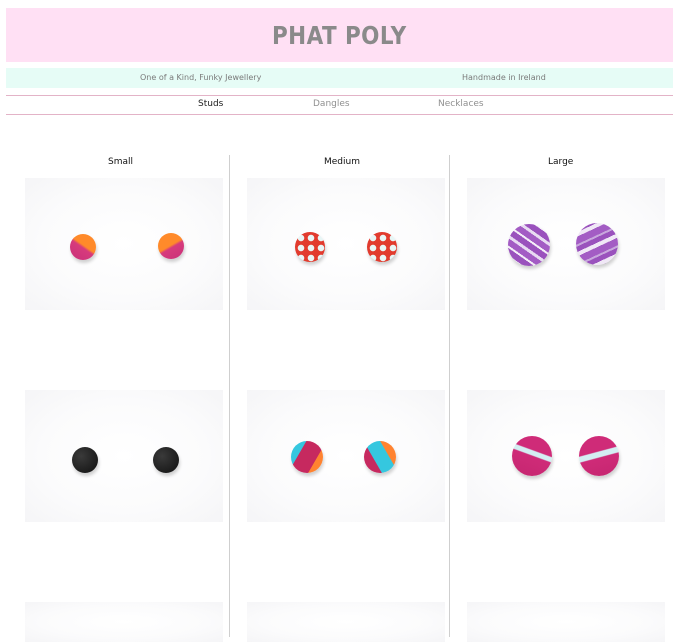 This screenshot has width=681, height=642. What do you see at coordinates (331, 104) in the screenshot?
I see `nav-item-dangles: Dangles` at bounding box center [331, 104].